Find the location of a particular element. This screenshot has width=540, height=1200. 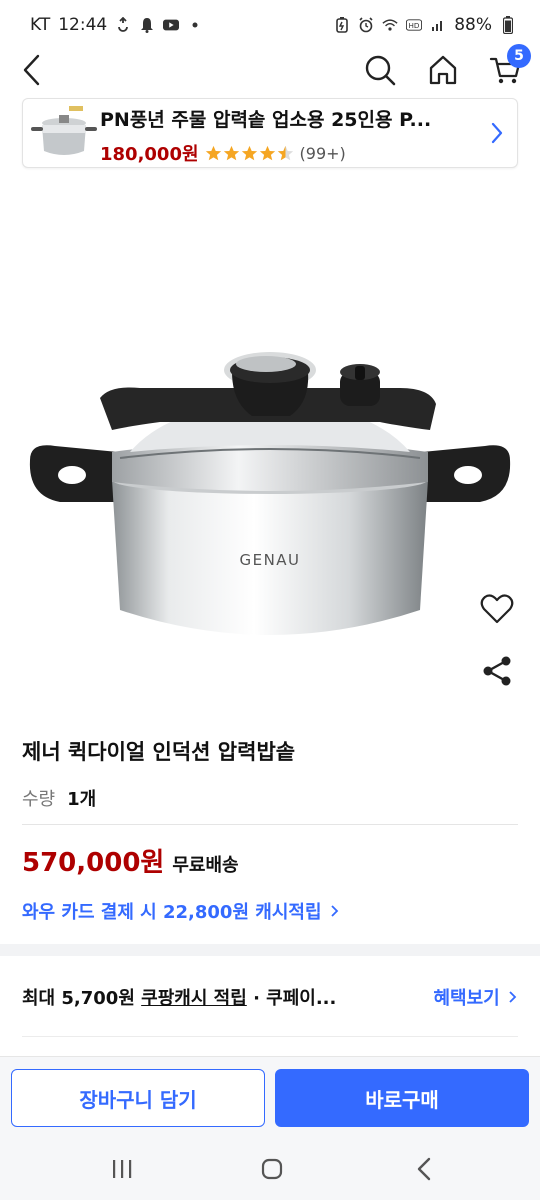

system-back-button is located at coordinates (424, 1169).